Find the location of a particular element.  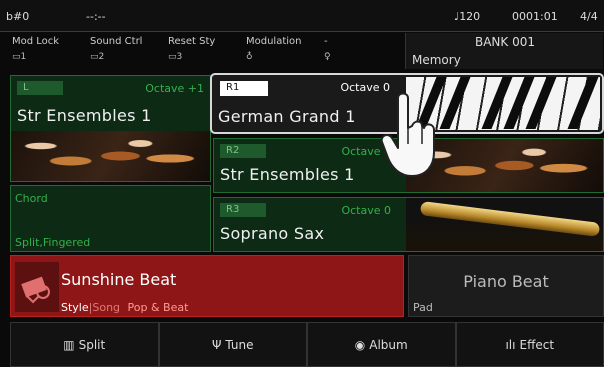

voice-l-tag: L is located at coordinates (40, 88).